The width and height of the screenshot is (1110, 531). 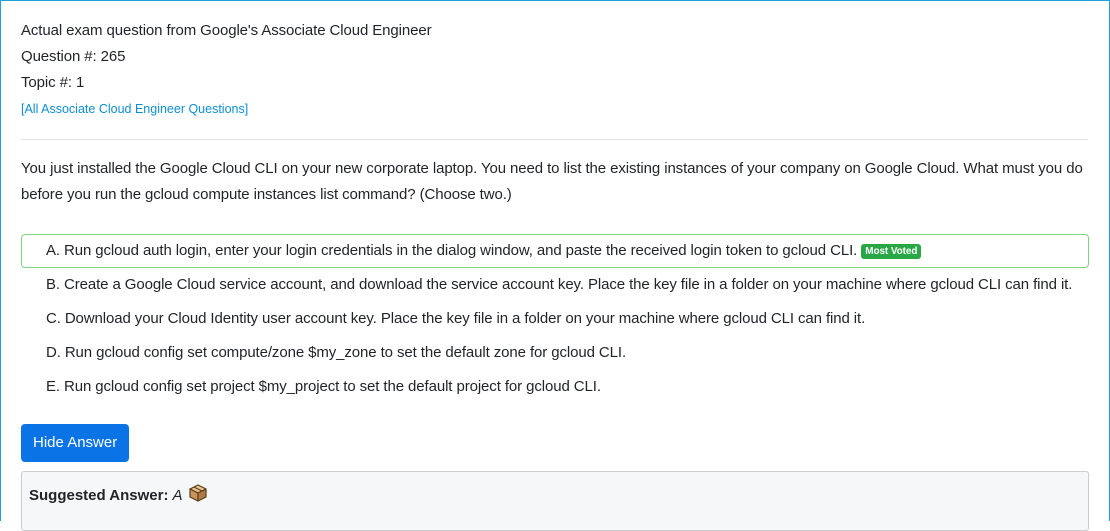 I want to click on choice-letter: A., so click(x=53, y=250).